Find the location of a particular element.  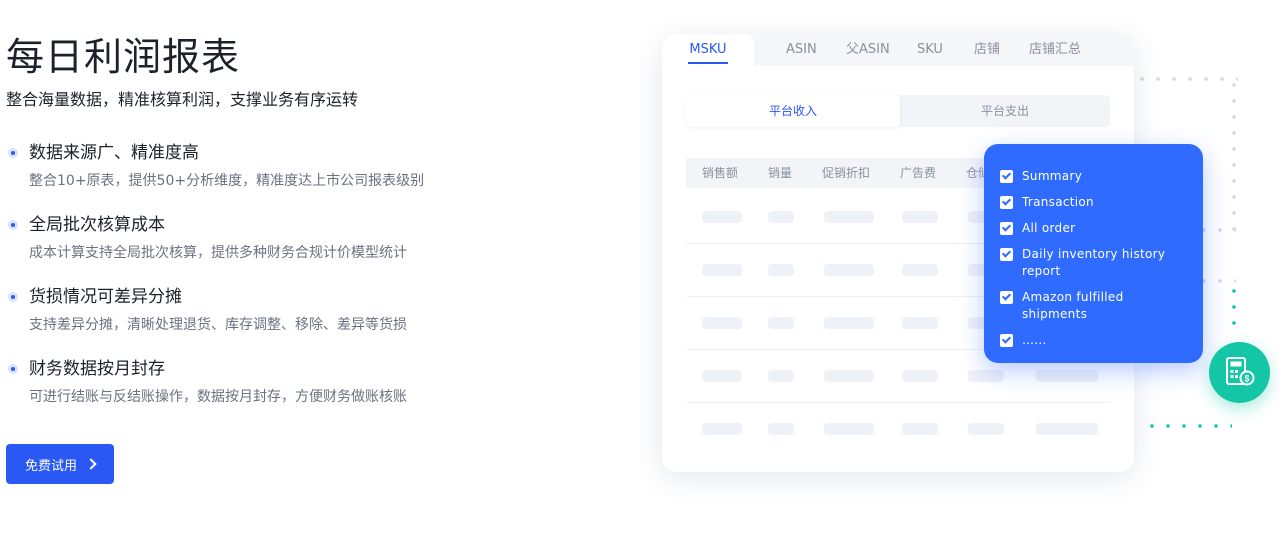

feature-description: 支持差异分摊，清晰处理退货、库存调整、移除、差异等货损 is located at coordinates (218, 325).